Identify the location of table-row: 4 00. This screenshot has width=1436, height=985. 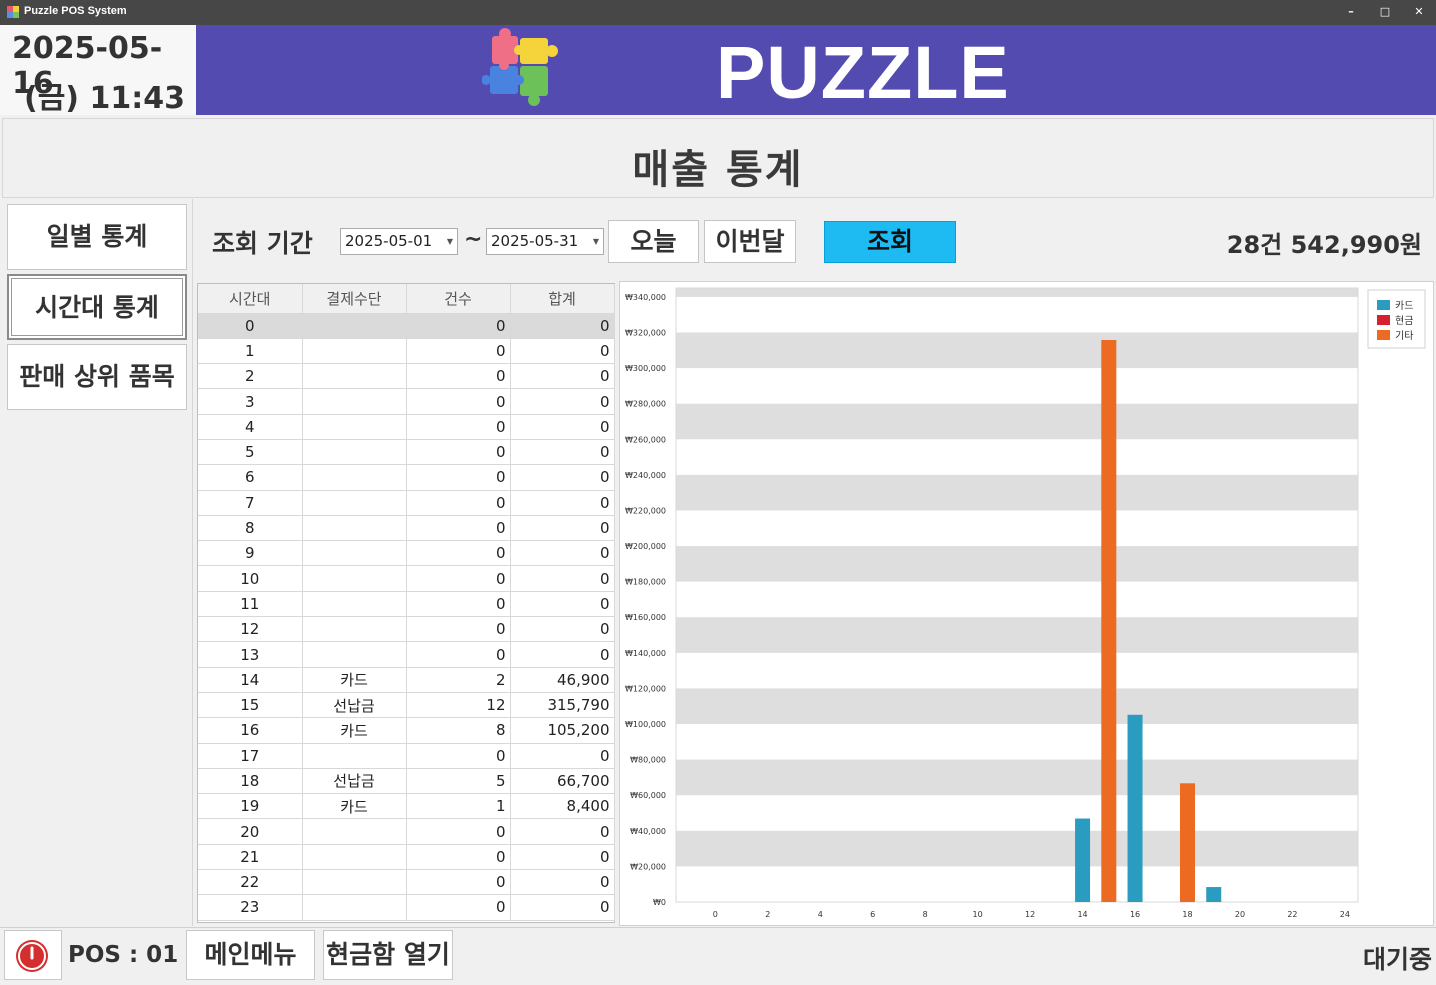
(406, 427).